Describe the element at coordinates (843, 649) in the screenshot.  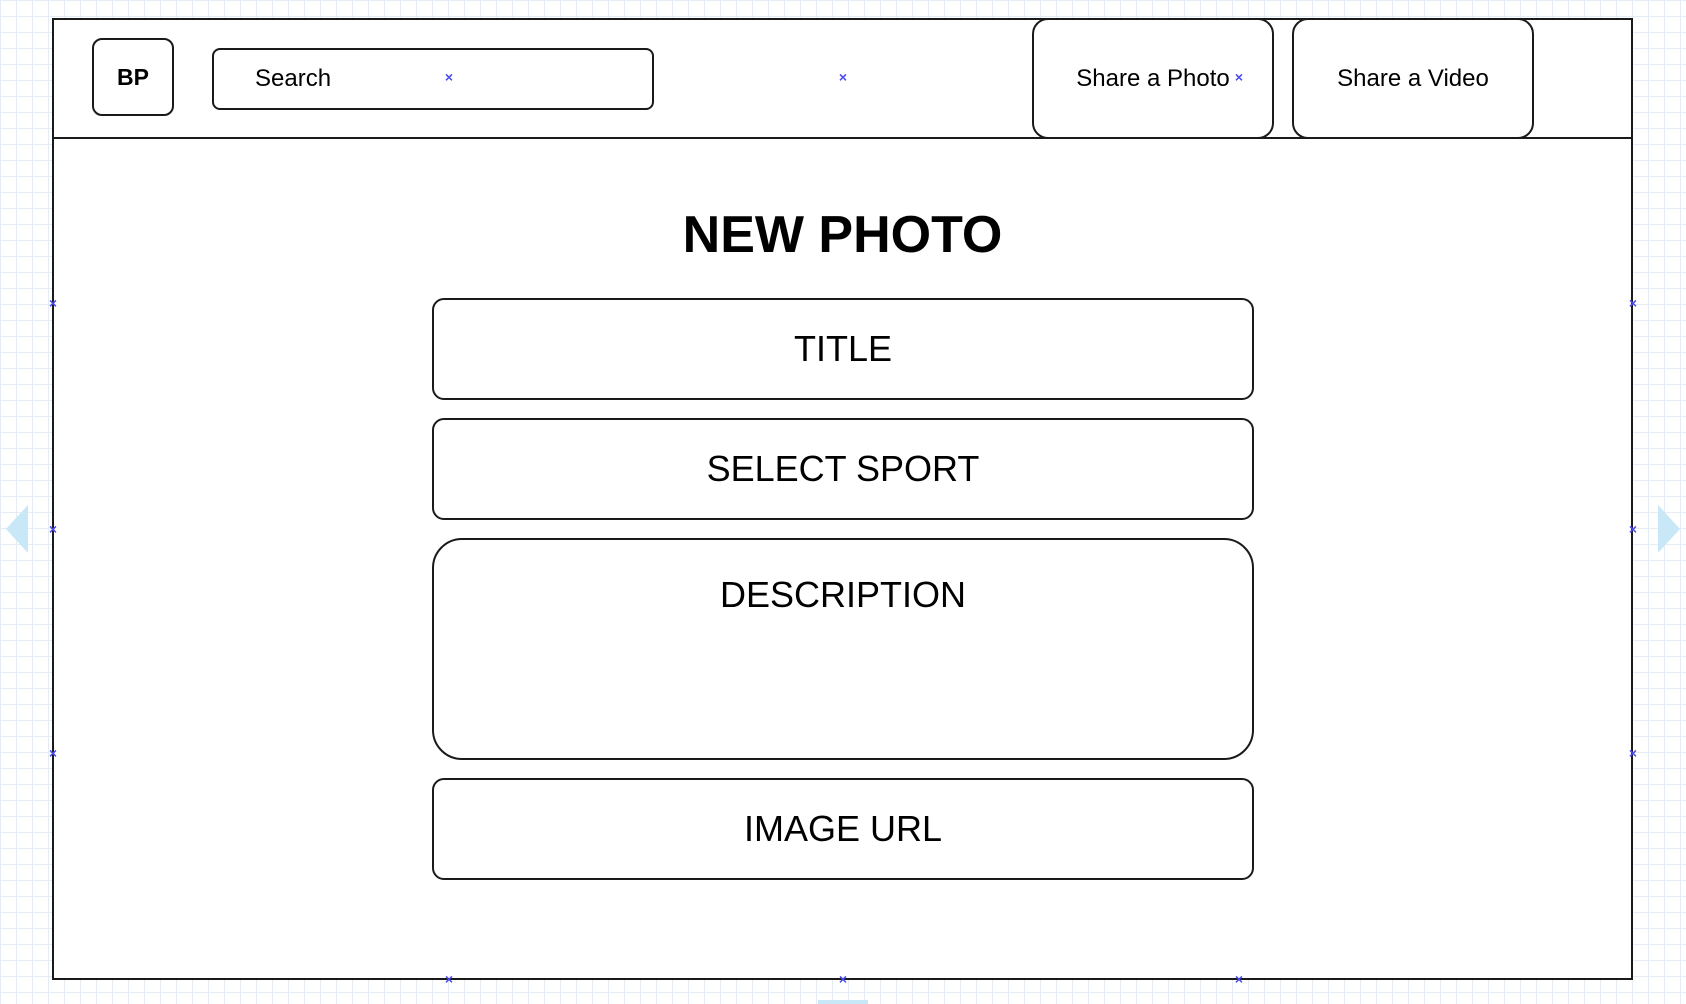
I see `description-field: DESCRIPTION` at that location.